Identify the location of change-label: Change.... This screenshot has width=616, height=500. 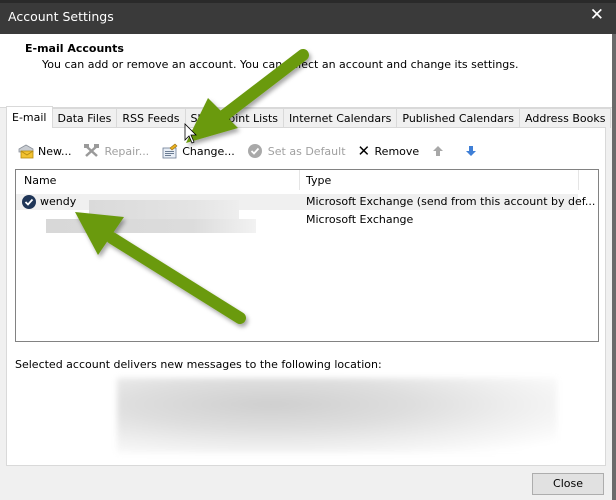
(208, 151).